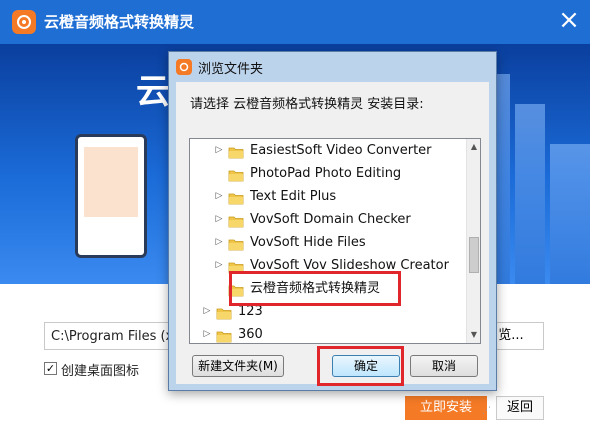 This screenshot has height=440, width=590. Describe the element at coordinates (444, 366) in the screenshot. I see `cancel-button: 取消` at that location.